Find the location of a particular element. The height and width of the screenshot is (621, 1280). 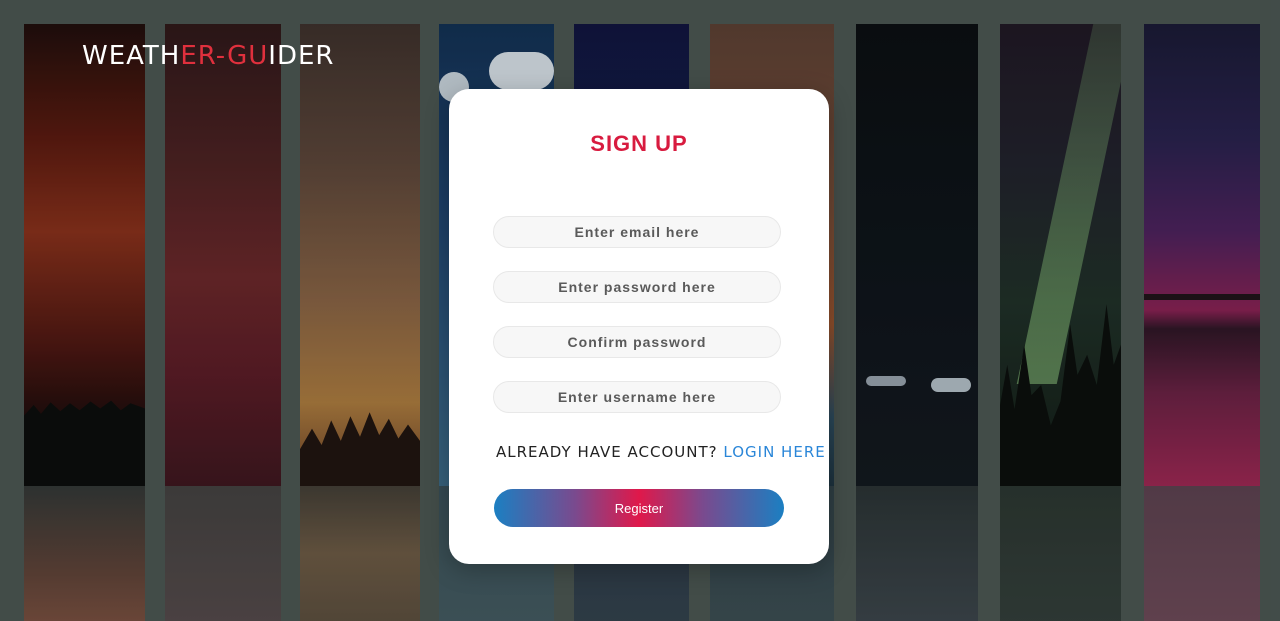

email-input is located at coordinates (637, 232).